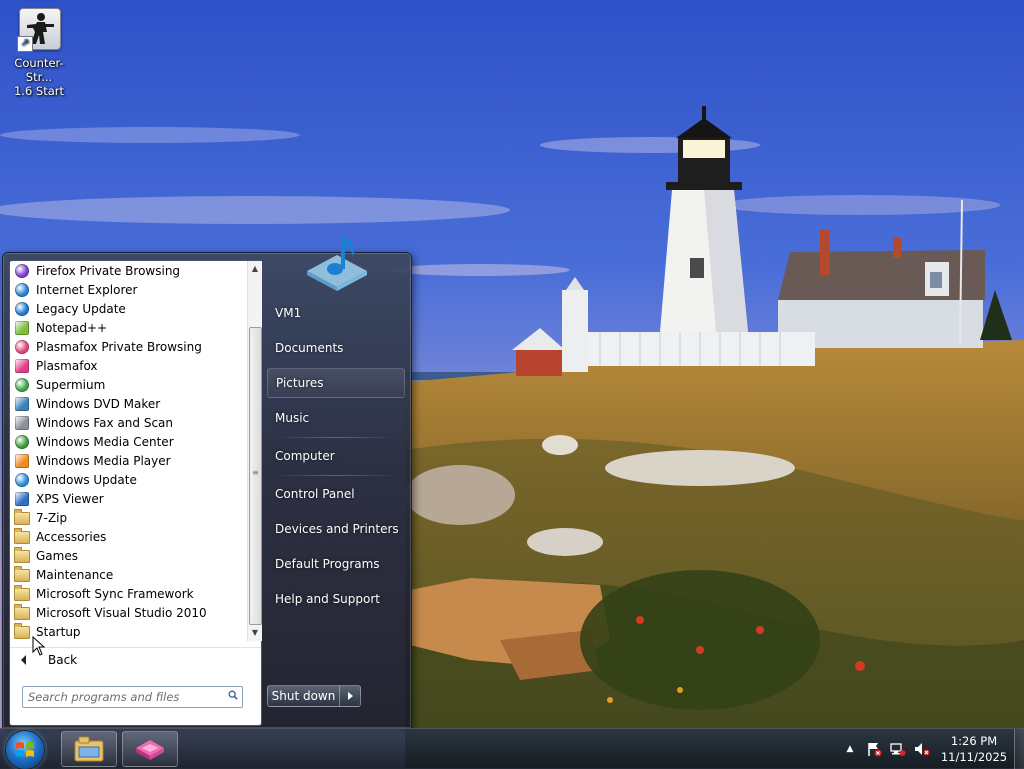 The image size is (1024, 769). I want to click on program-label: Accessories, so click(71, 536).